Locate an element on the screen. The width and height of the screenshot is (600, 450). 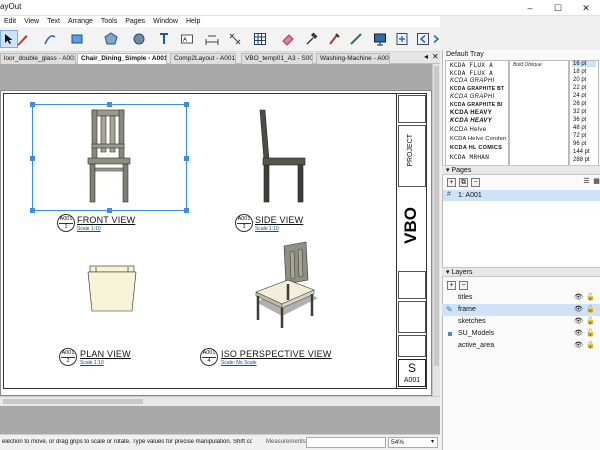
pages-panel-header: ▾ Pages is located at coordinates (521, 170).